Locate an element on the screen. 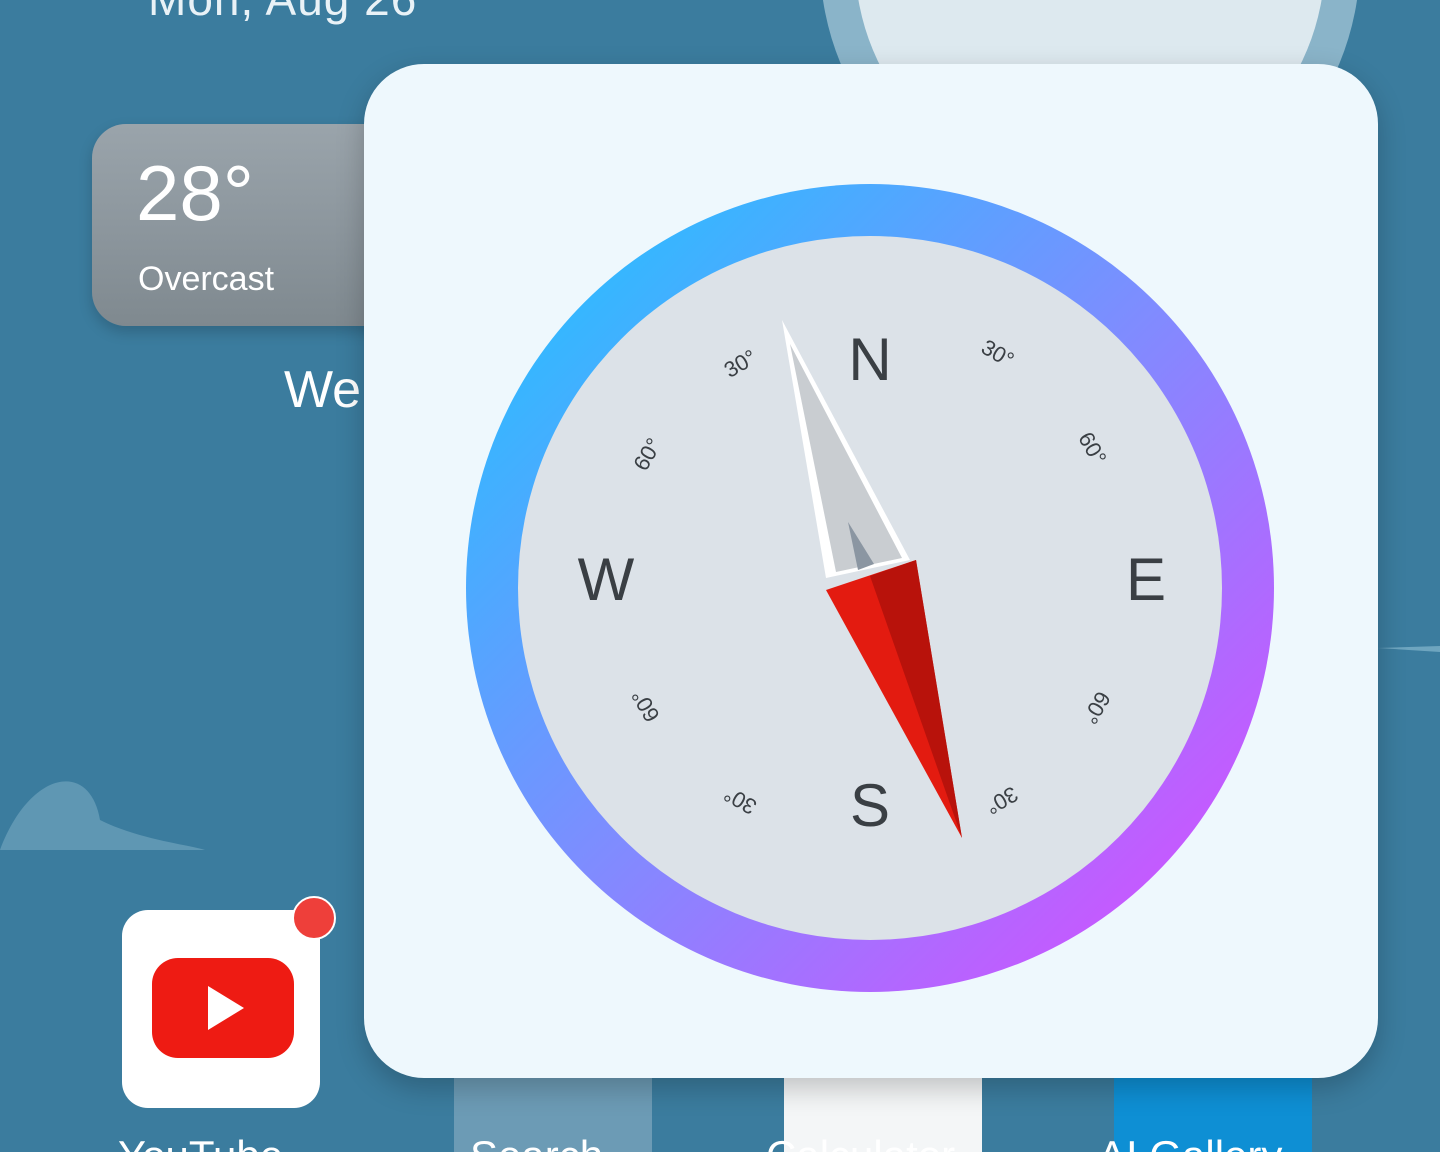 The image size is (1440, 1152). app-label-search: Search is located at coordinates (536, 1142).